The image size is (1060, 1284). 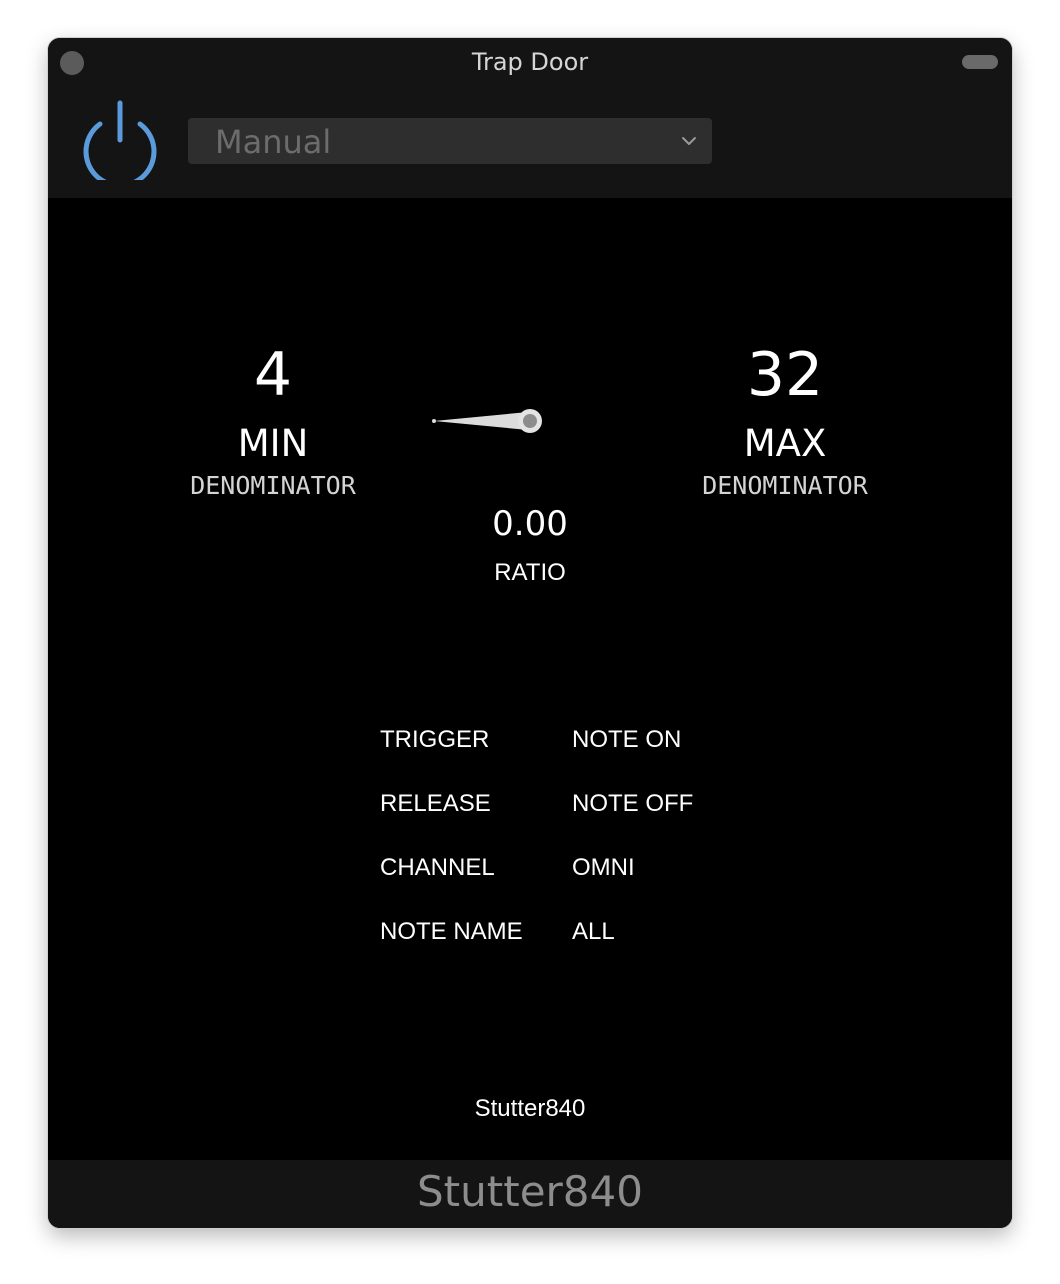 What do you see at coordinates (437, 867) in the screenshot?
I see `channel-label: CHANNEL` at bounding box center [437, 867].